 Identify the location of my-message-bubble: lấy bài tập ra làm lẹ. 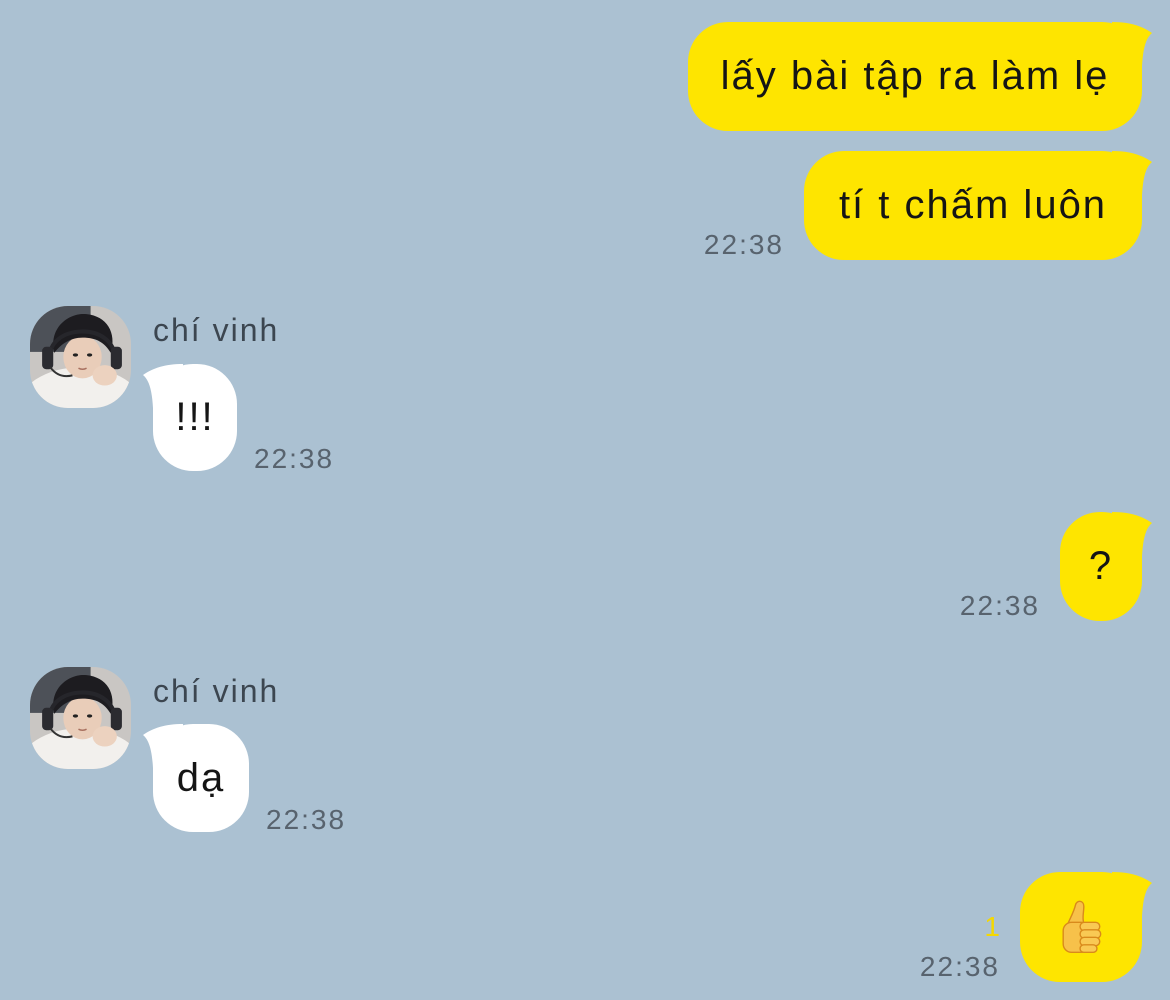
(920, 76).